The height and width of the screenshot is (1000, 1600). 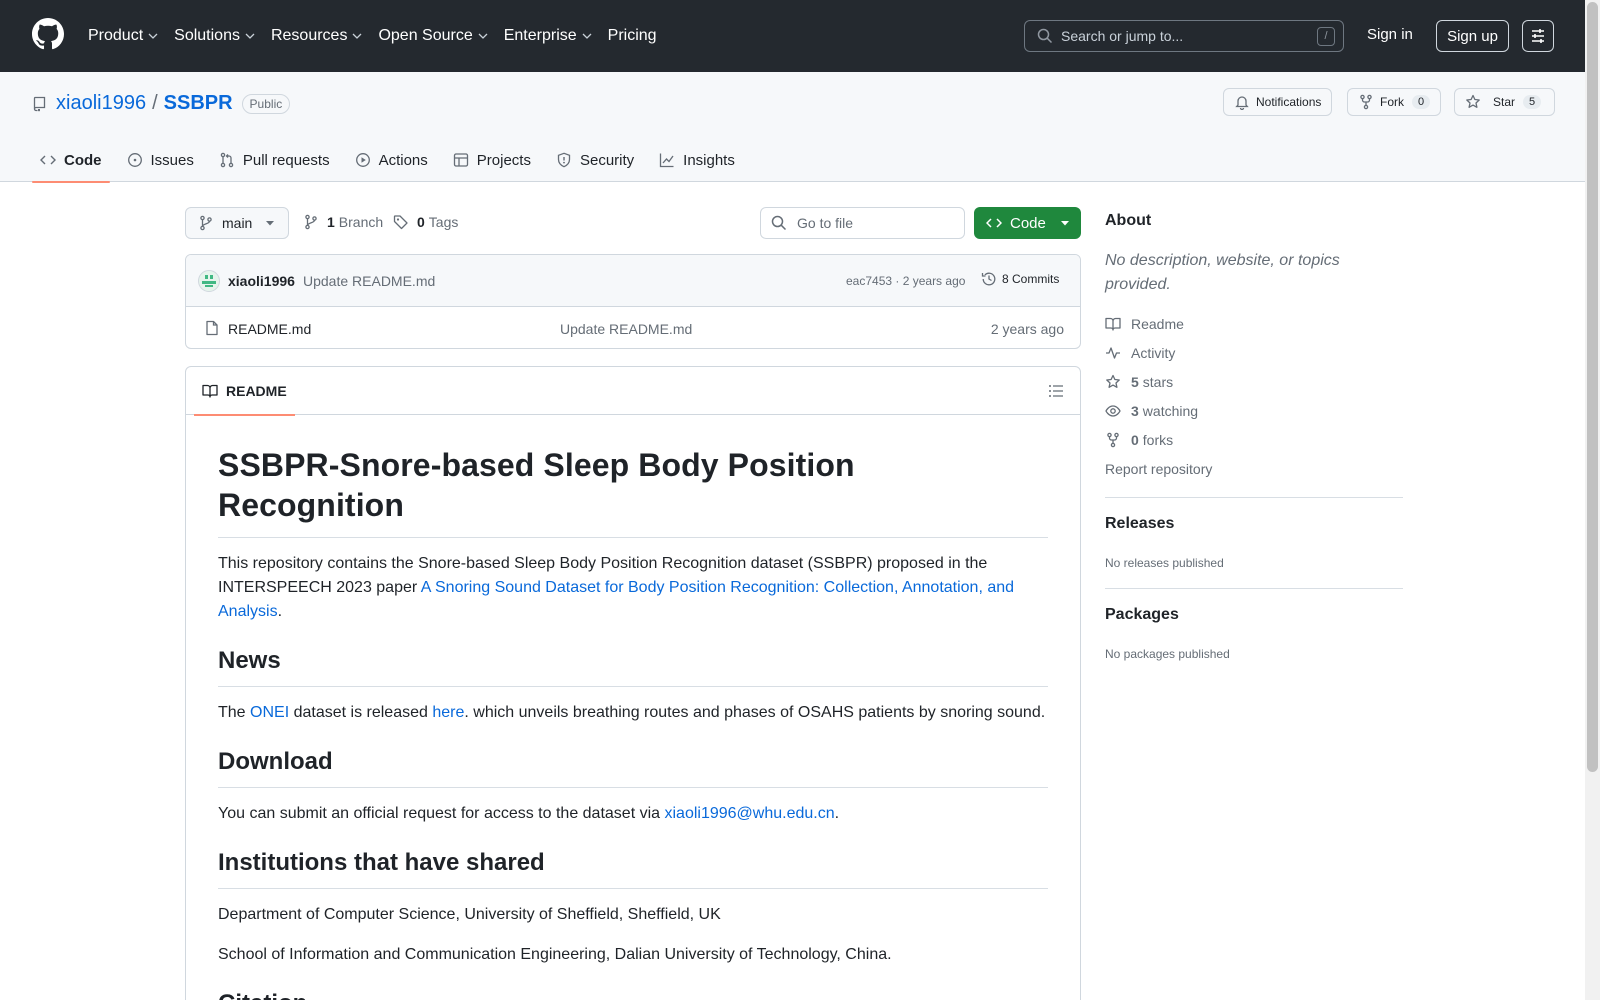 I want to click on tag-count: 0, so click(x=421, y=222).